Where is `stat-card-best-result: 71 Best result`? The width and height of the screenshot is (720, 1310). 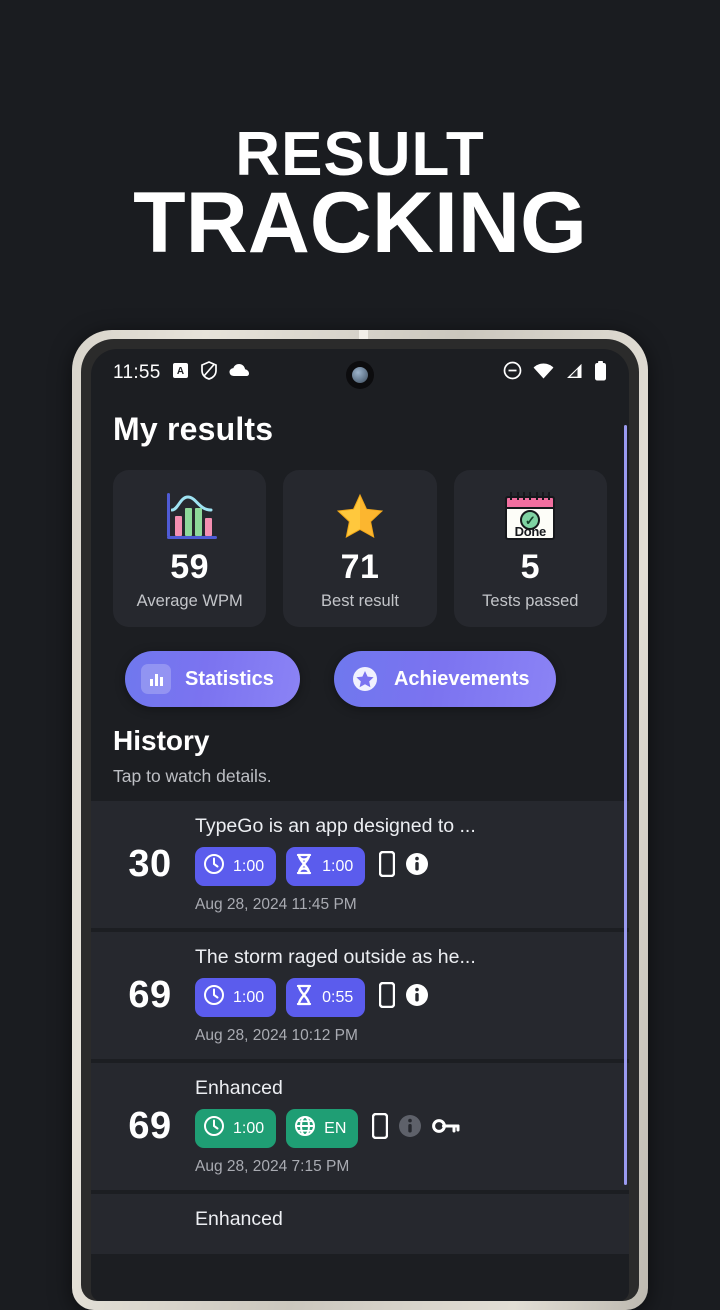
stat-card-best-result: 71 Best result is located at coordinates (360, 548).